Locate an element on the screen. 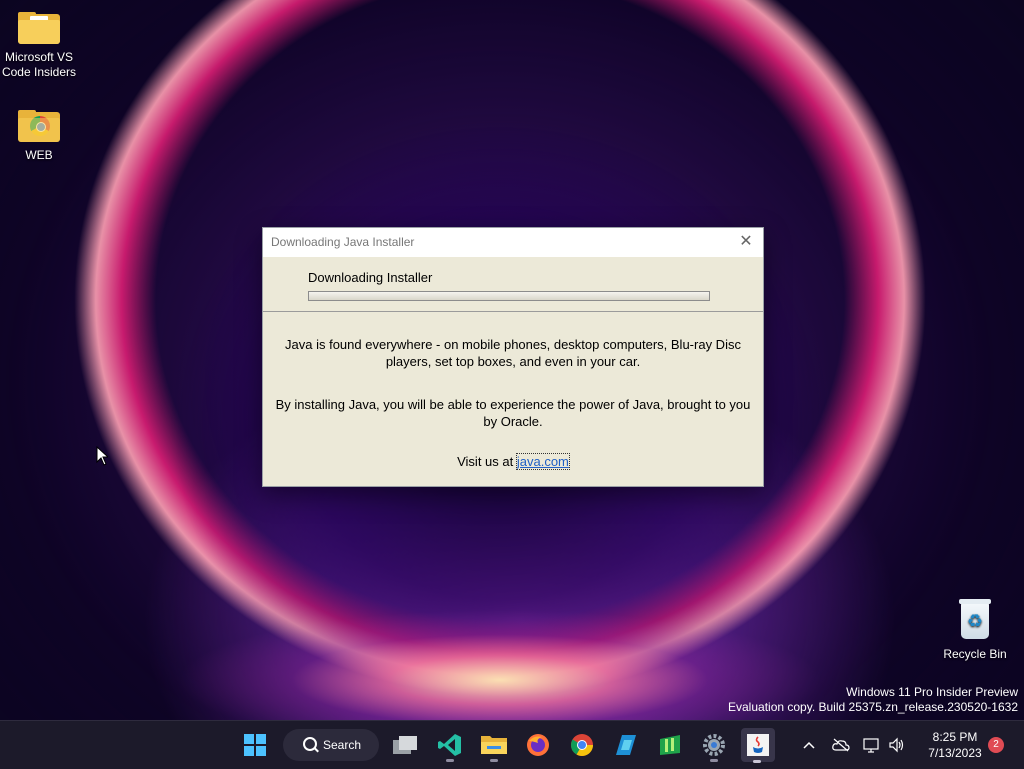 The height and width of the screenshot is (769, 1024). dialog-title: Downloading Java Installer is located at coordinates (343, 242).